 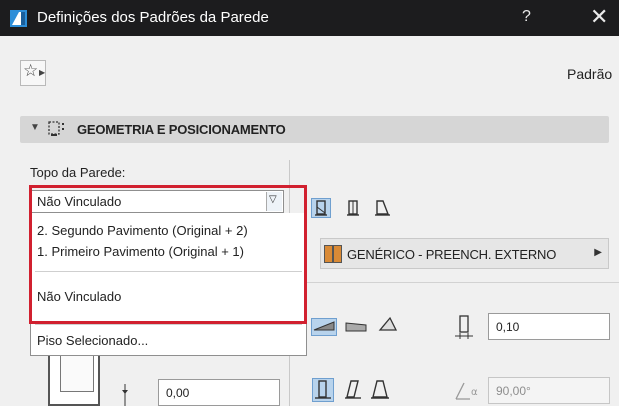 What do you see at coordinates (79, 201) in the screenshot?
I see `top-of-wall-value: Não Vinculado` at bounding box center [79, 201].